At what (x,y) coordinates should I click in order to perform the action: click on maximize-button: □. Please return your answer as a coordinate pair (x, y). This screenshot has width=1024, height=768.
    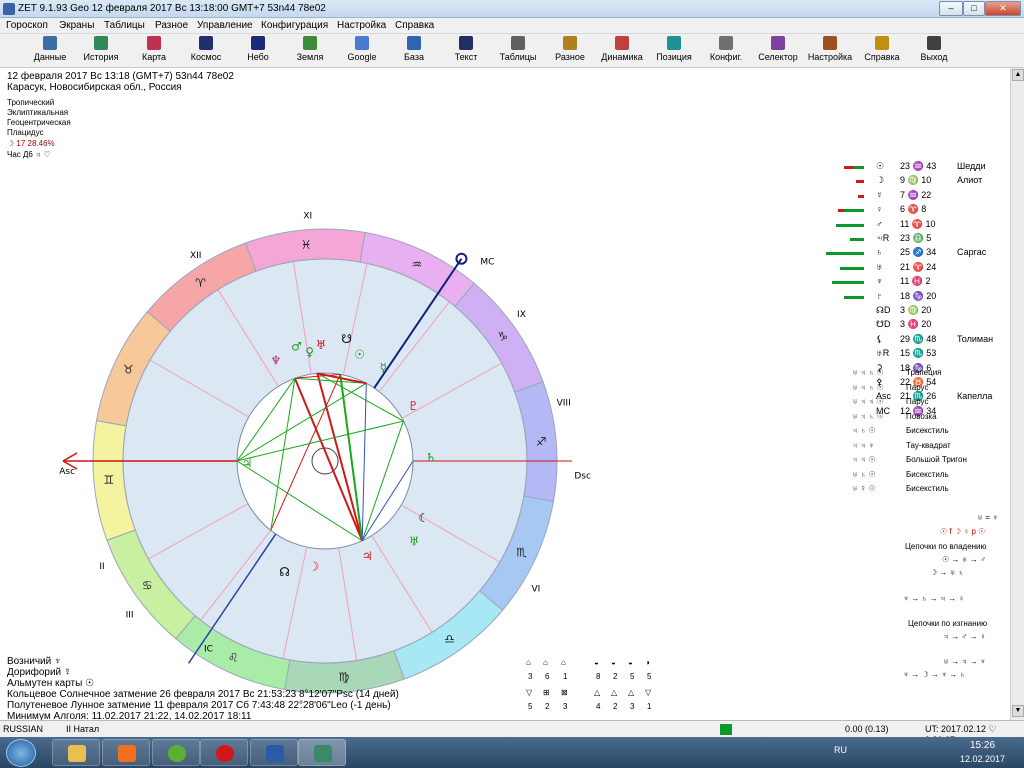
    Looking at the image, I should click on (974, 8).